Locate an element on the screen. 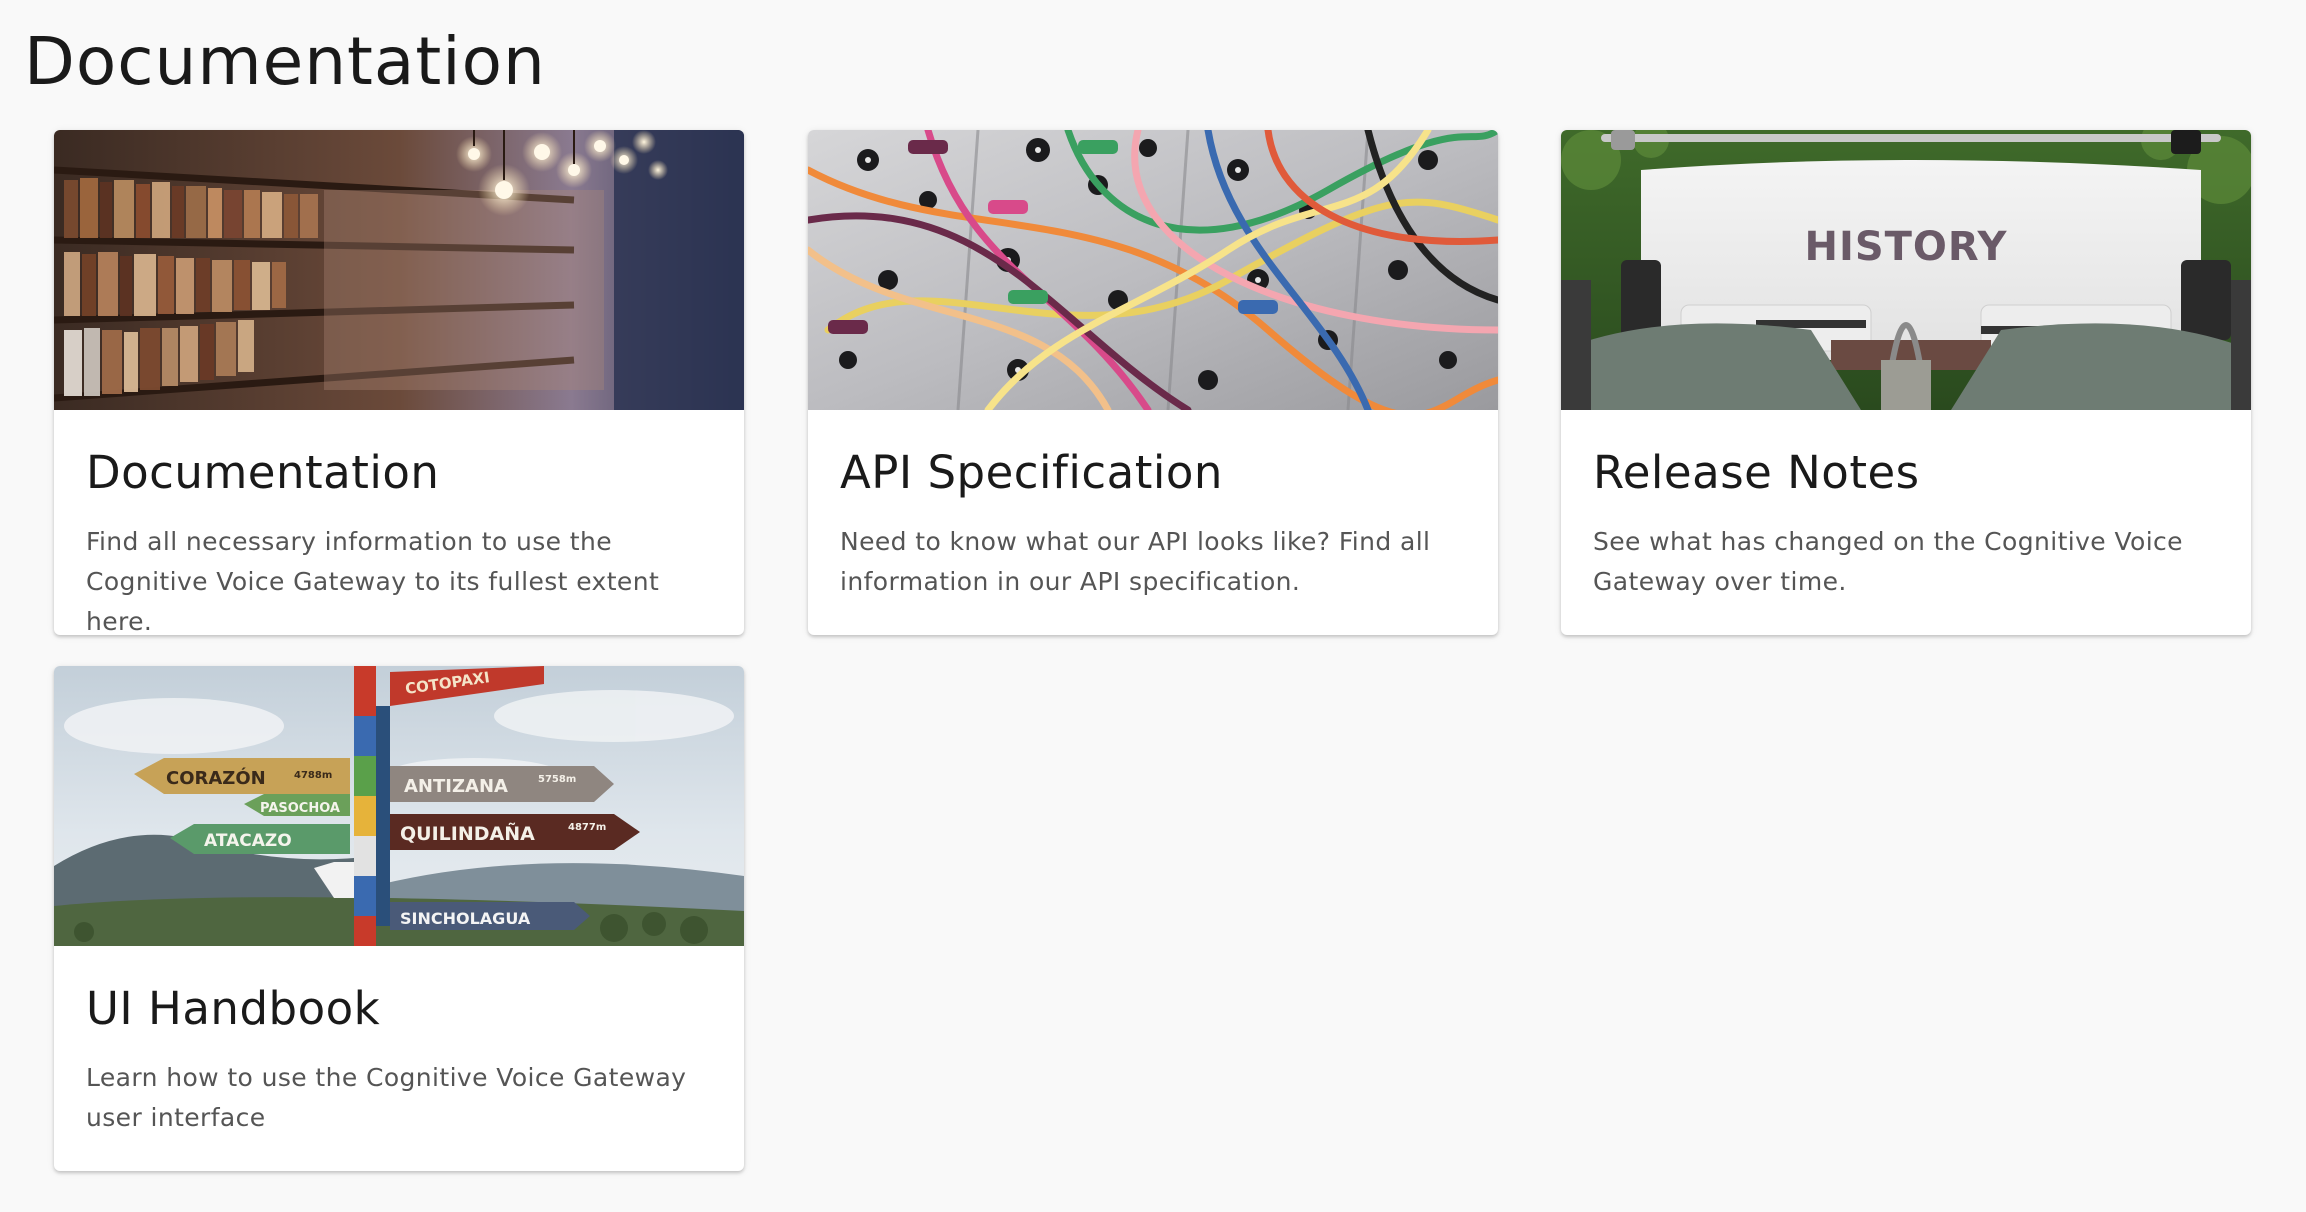 The image size is (2306, 1212). sign-label: ATACAZO is located at coordinates (248, 841).